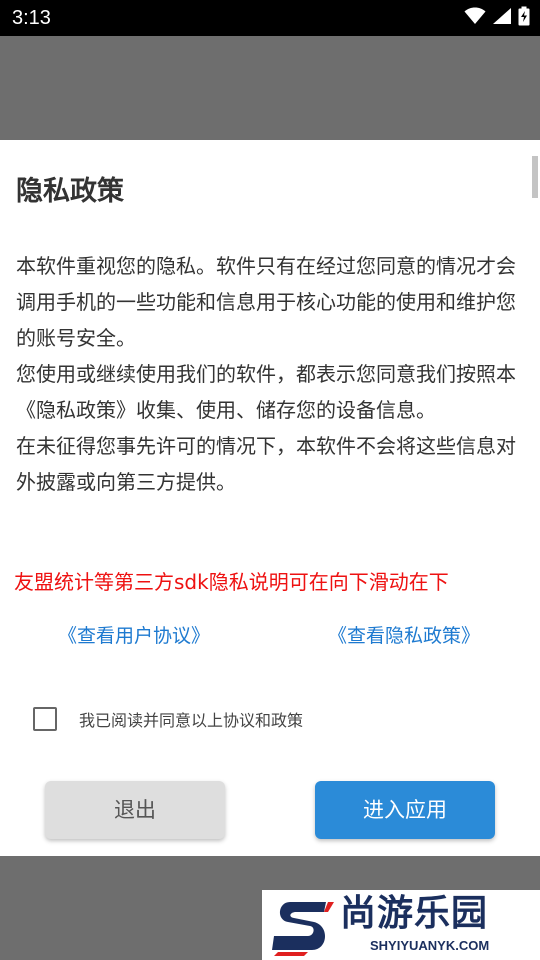 This screenshot has width=540, height=960. What do you see at coordinates (524, 18) in the screenshot?
I see `battery-charging-icon` at bounding box center [524, 18].